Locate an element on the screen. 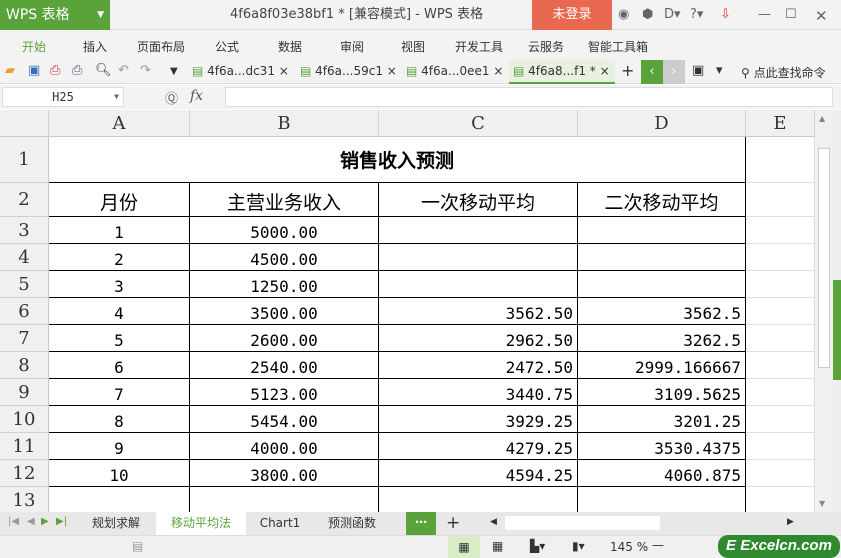  data-cell: 3530.4375 is located at coordinates (662, 446).